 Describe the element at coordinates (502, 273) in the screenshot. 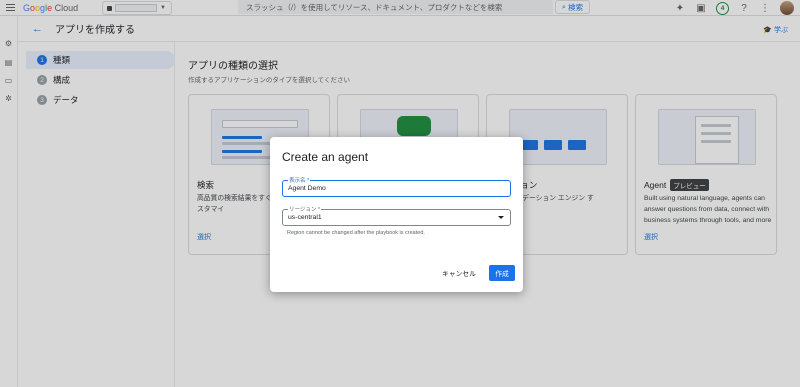

I see `create-button: 作成` at that location.